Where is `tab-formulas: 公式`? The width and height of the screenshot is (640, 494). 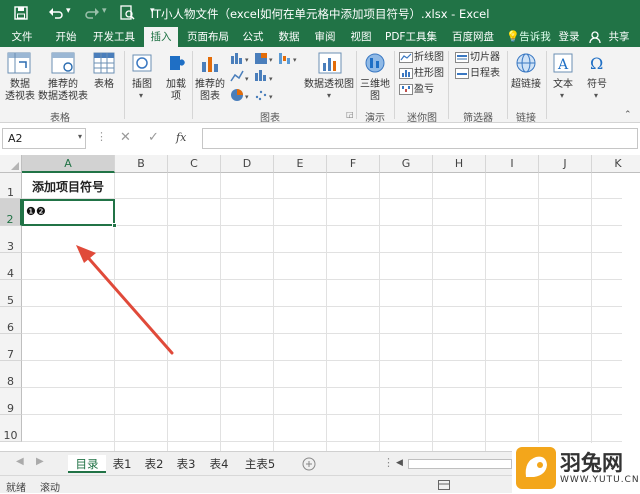
tab-formulas: 公式 is located at coordinates (253, 37).